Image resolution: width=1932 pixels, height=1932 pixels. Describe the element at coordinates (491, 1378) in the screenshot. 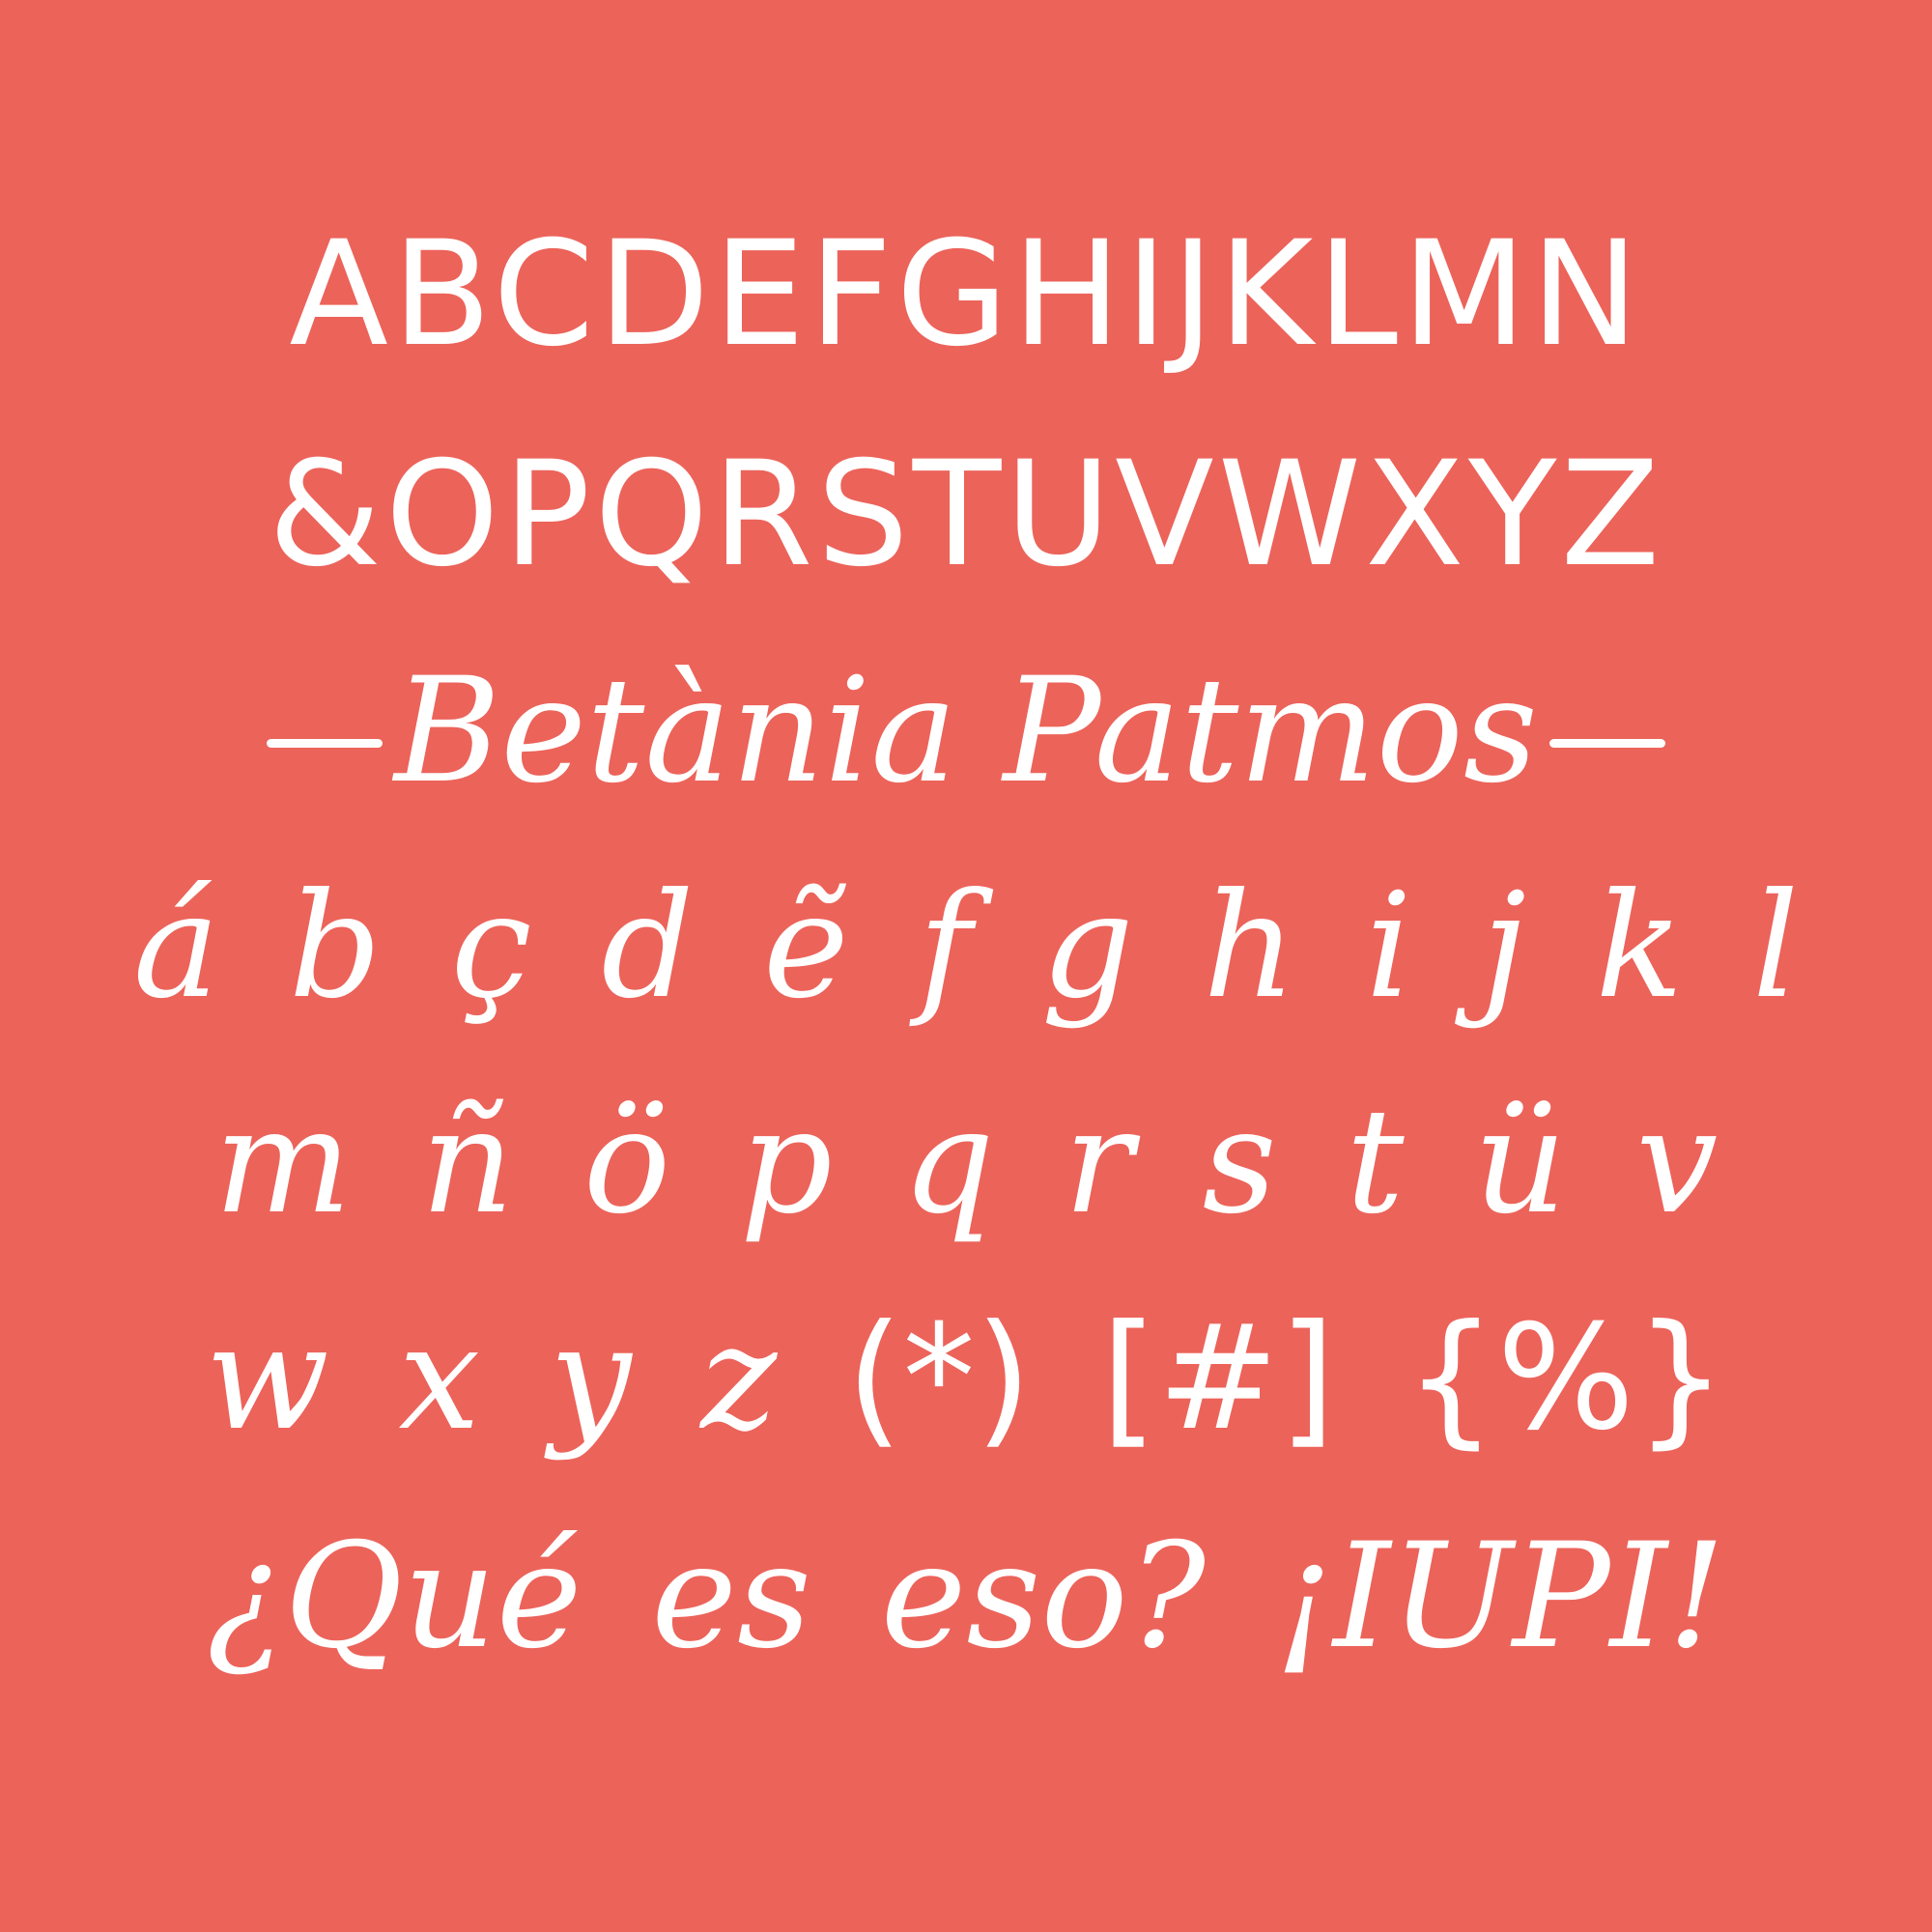

I see `lowercase-row-3: w x y z` at that location.